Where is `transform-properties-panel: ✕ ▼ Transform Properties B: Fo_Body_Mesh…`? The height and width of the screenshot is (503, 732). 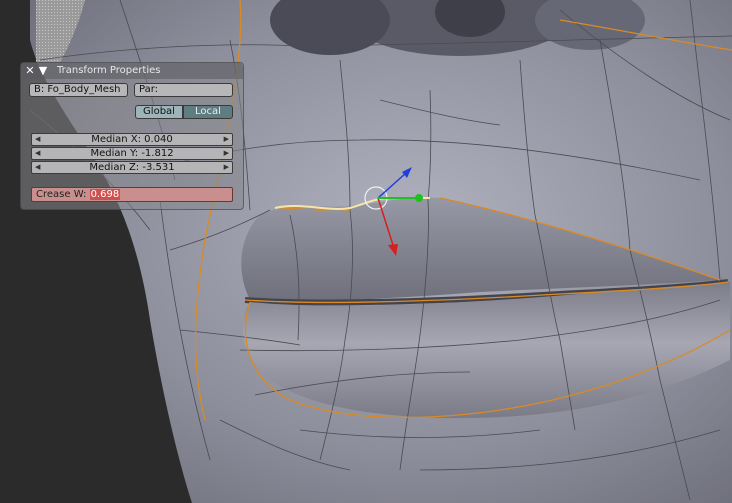 transform-properties-panel: ✕ ▼ Transform Properties B: Fo_Body_Mesh… is located at coordinates (132, 136).